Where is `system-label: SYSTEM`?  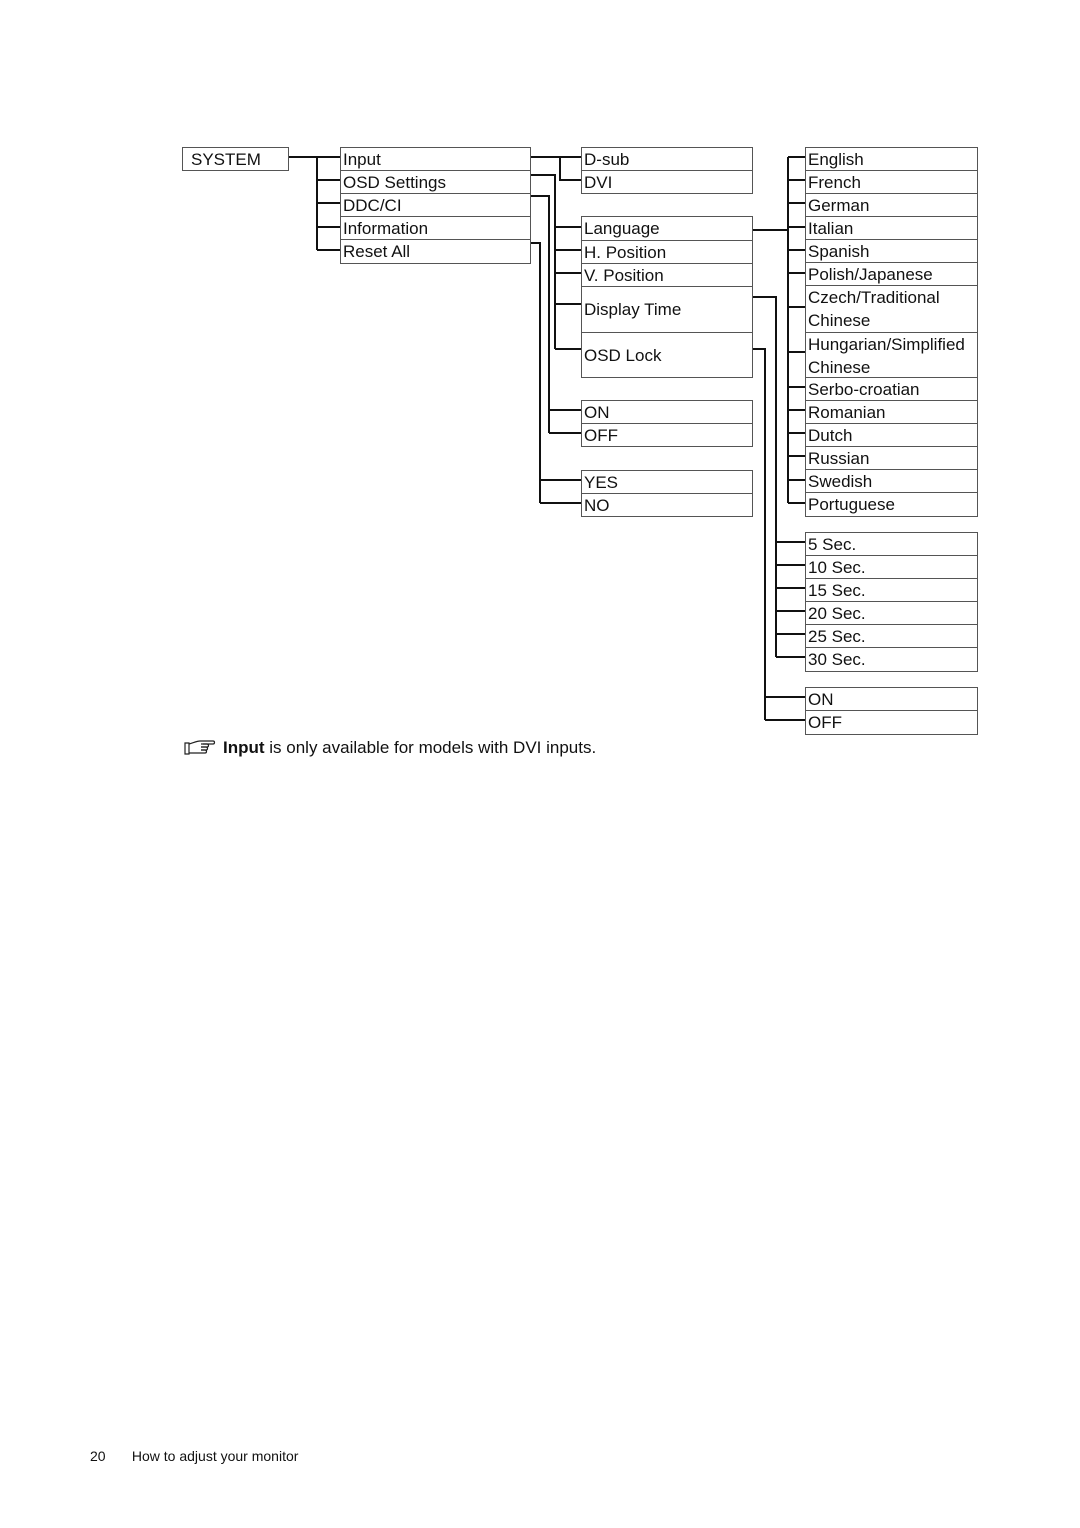 system-label: SYSTEM is located at coordinates (226, 159).